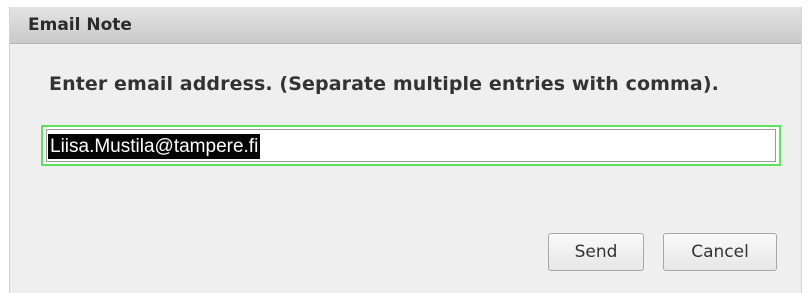  Describe the element at coordinates (405, 25) in the screenshot. I see `dialog-titlebar: Email Note` at that location.